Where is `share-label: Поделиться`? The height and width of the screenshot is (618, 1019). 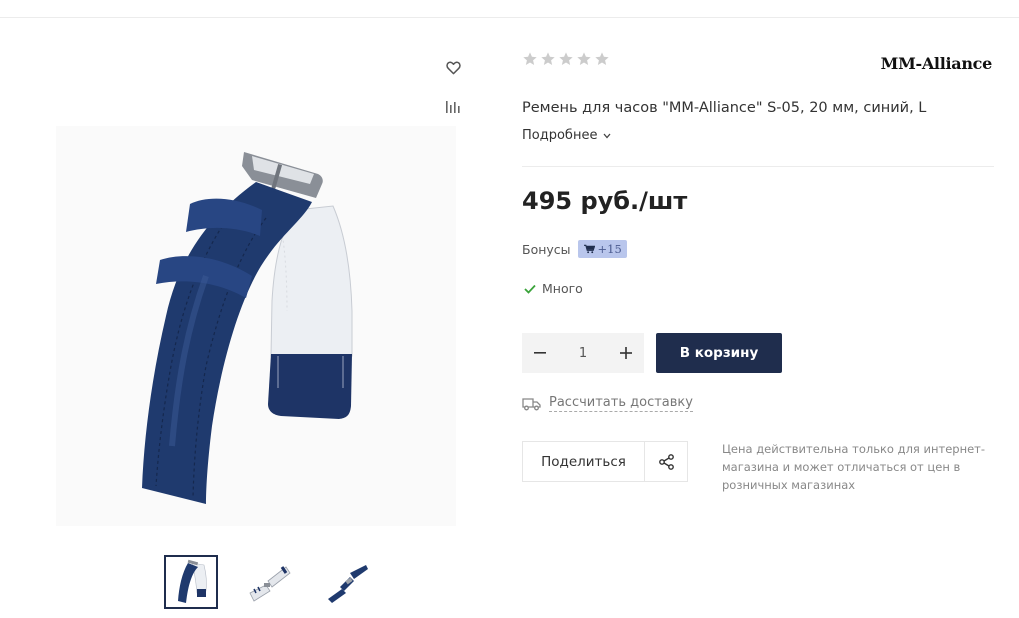 share-label: Поделиться is located at coordinates (584, 461).